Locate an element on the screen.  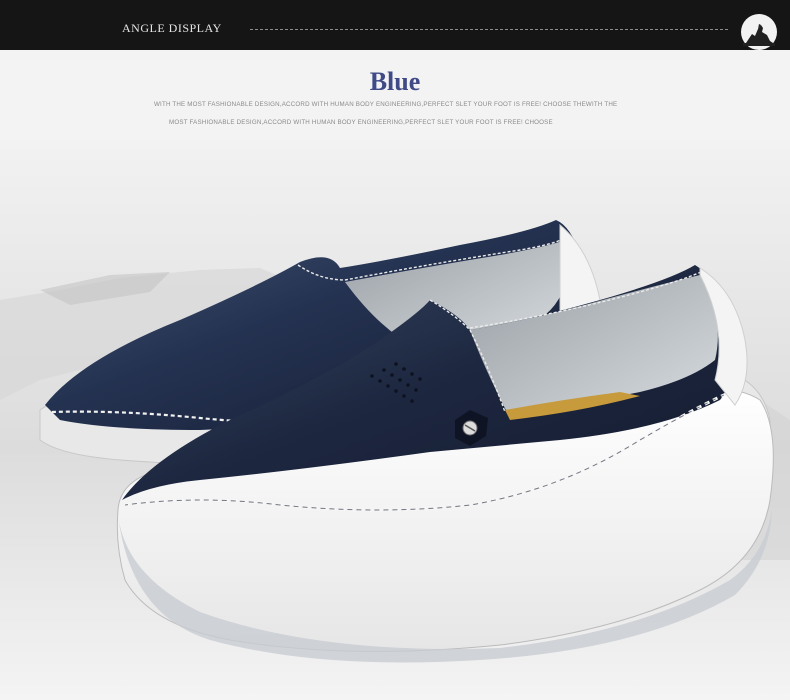
color-title: Blue is located at coordinates (395, 81).